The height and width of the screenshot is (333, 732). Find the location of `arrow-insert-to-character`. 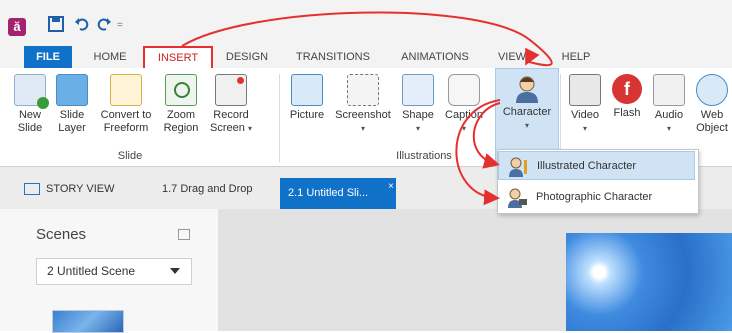

arrow-insert-to-character is located at coordinates (367, 39).